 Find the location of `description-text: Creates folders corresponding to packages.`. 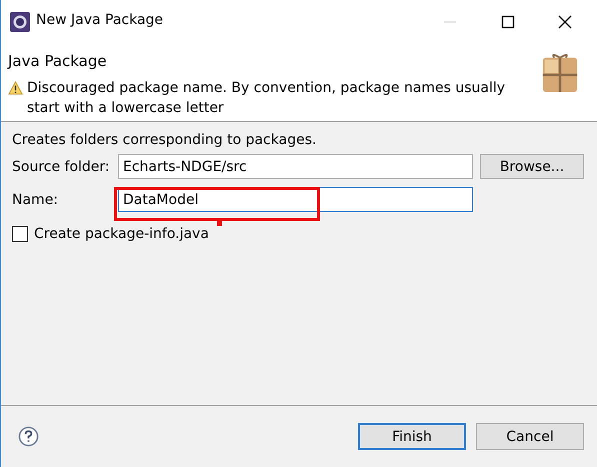

description-text: Creates folders corresponding to packages. is located at coordinates (165, 140).